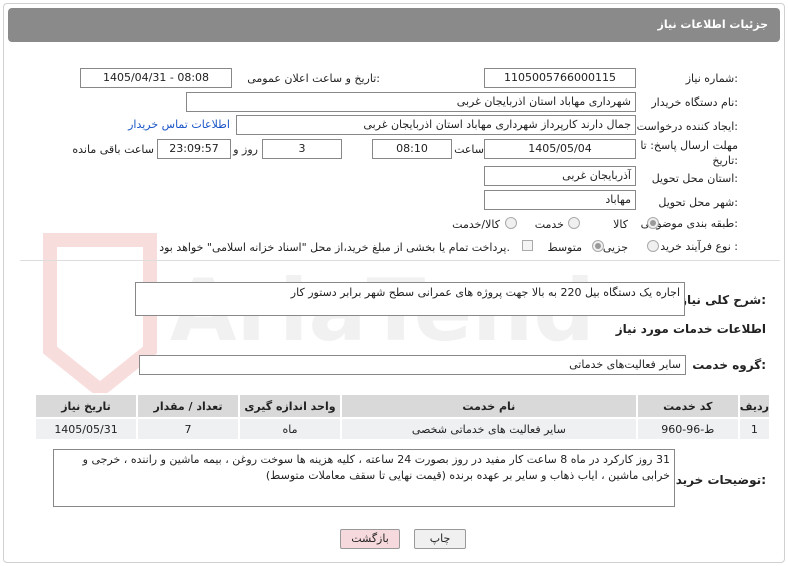 This screenshot has width=788, height=566. I want to click on col-header-row: ردیف, so click(754, 406).